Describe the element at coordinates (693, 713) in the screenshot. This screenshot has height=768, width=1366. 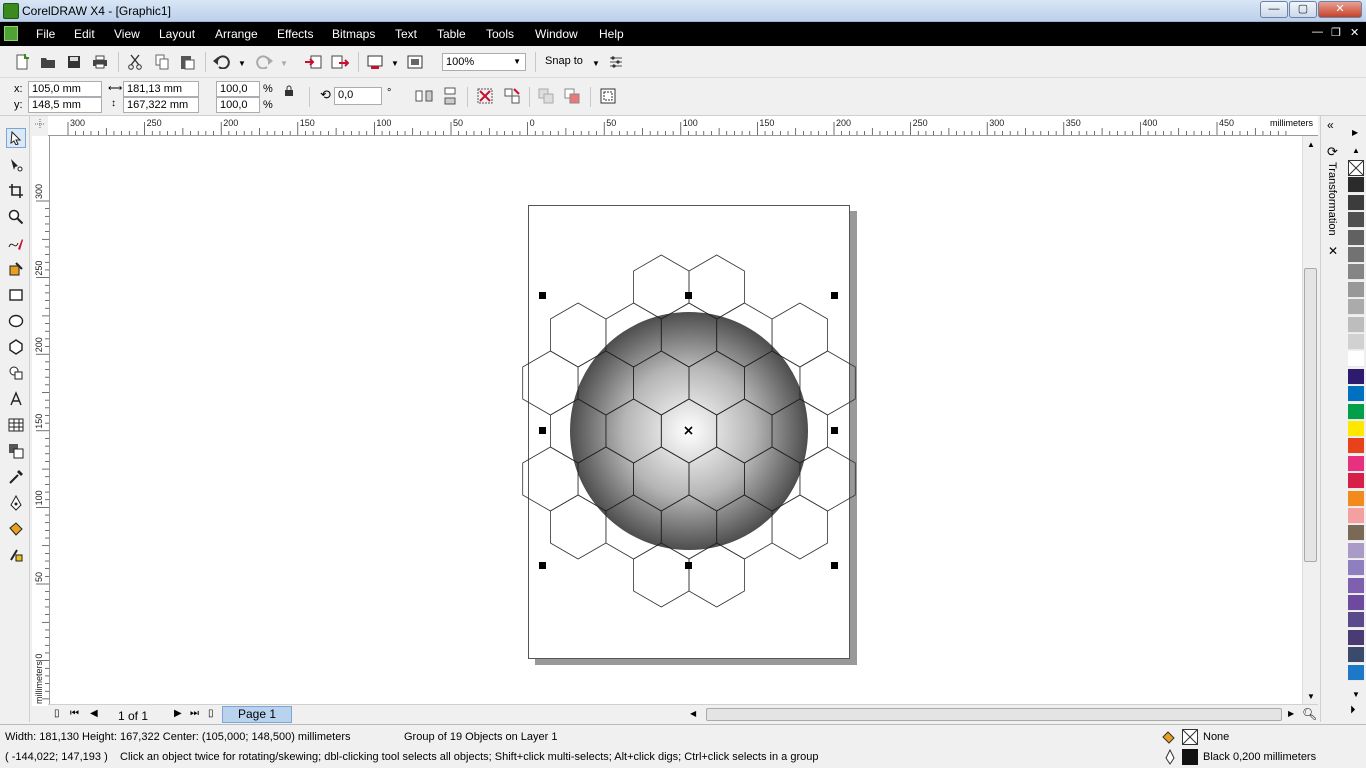
I see `scroll-left-arrow-icon: ◀` at that location.